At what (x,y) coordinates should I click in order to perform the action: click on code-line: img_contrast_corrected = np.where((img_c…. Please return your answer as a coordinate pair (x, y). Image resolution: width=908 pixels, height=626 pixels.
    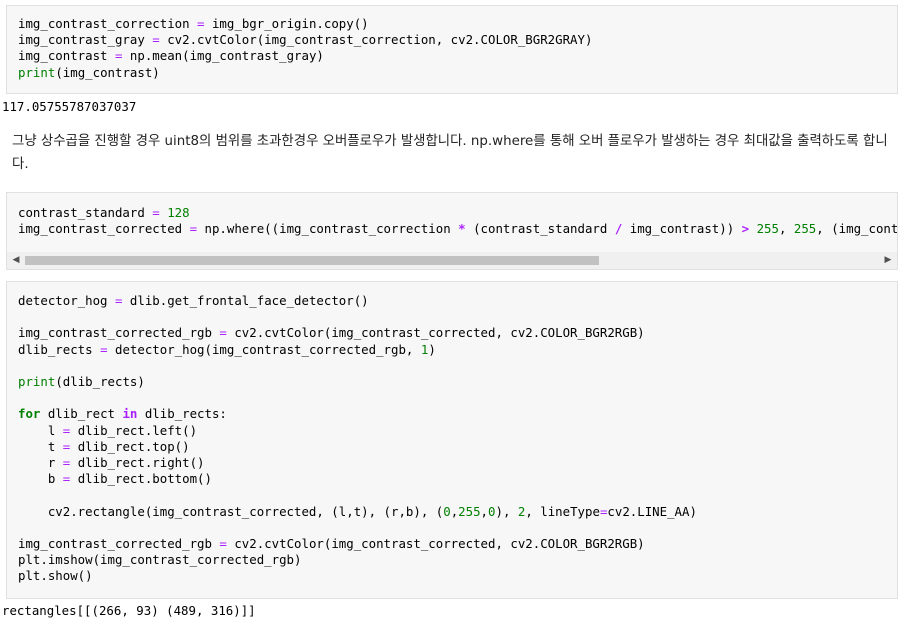
    Looking at the image, I should click on (457, 228).